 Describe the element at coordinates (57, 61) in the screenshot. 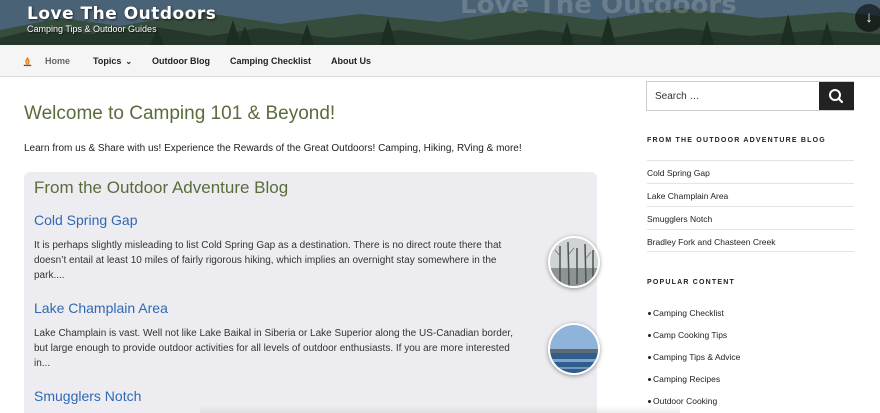

I see `nav-home: Home` at that location.